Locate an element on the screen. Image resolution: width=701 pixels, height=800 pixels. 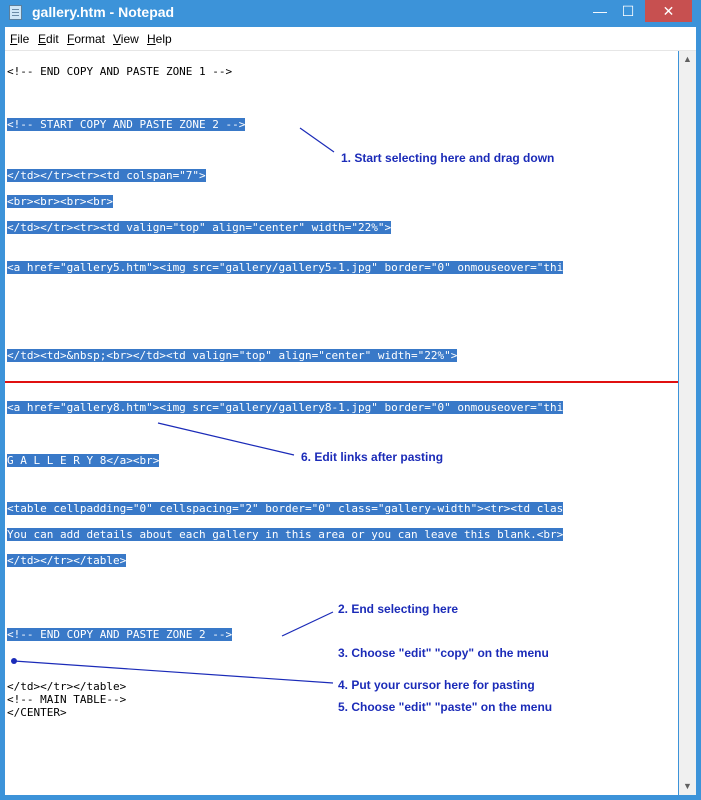
annotation-step-1: 1. Start selecting here and drag down is located at coordinates (448, 158).